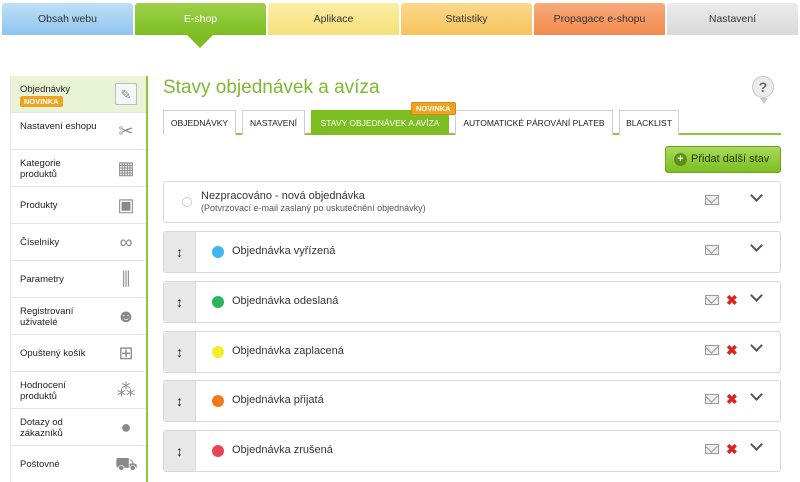 Image resolution: width=800 pixels, height=482 pixels. Describe the element at coordinates (126, 168) in the screenshot. I see `boxes-icon: ▦` at that location.